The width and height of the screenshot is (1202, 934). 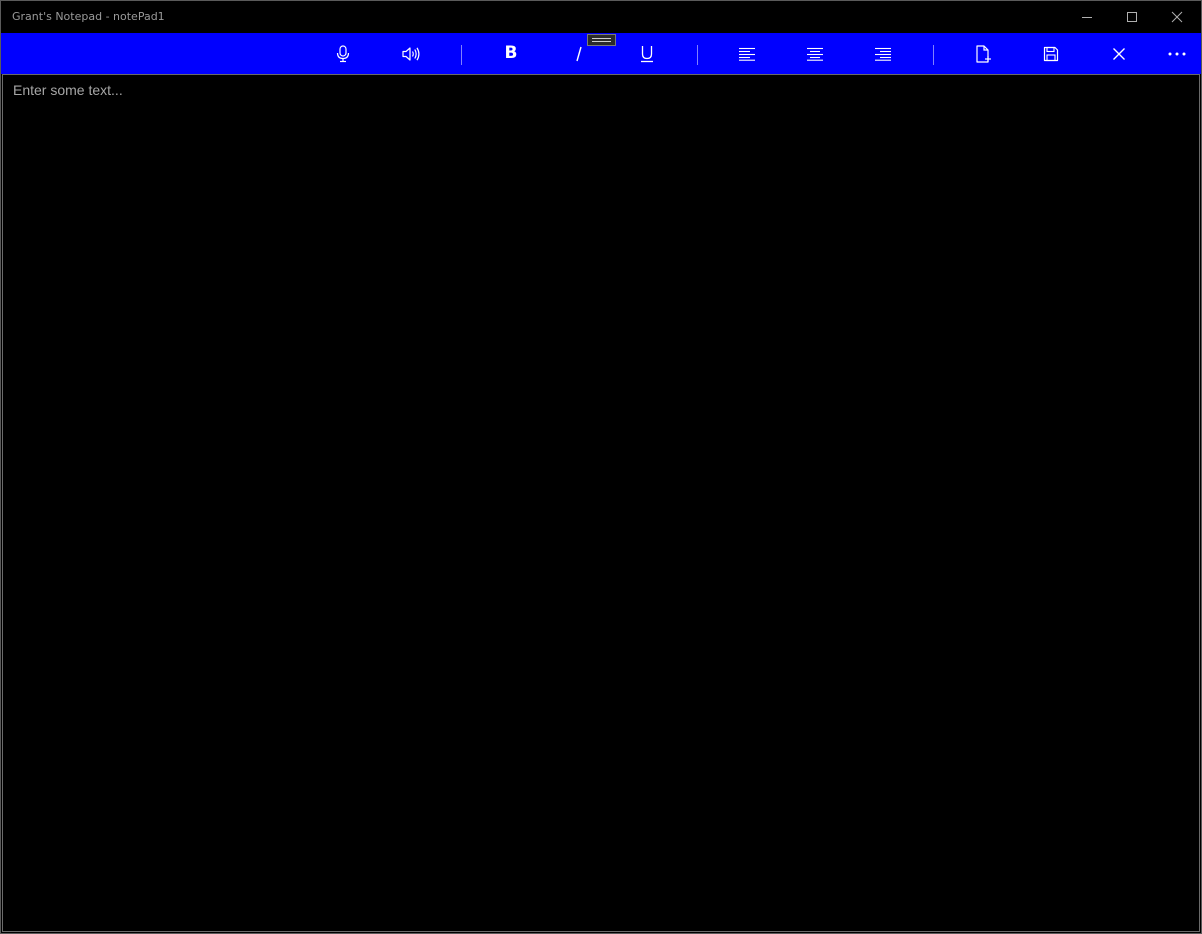 I want to click on align-left-icon, so click(x=747, y=54).